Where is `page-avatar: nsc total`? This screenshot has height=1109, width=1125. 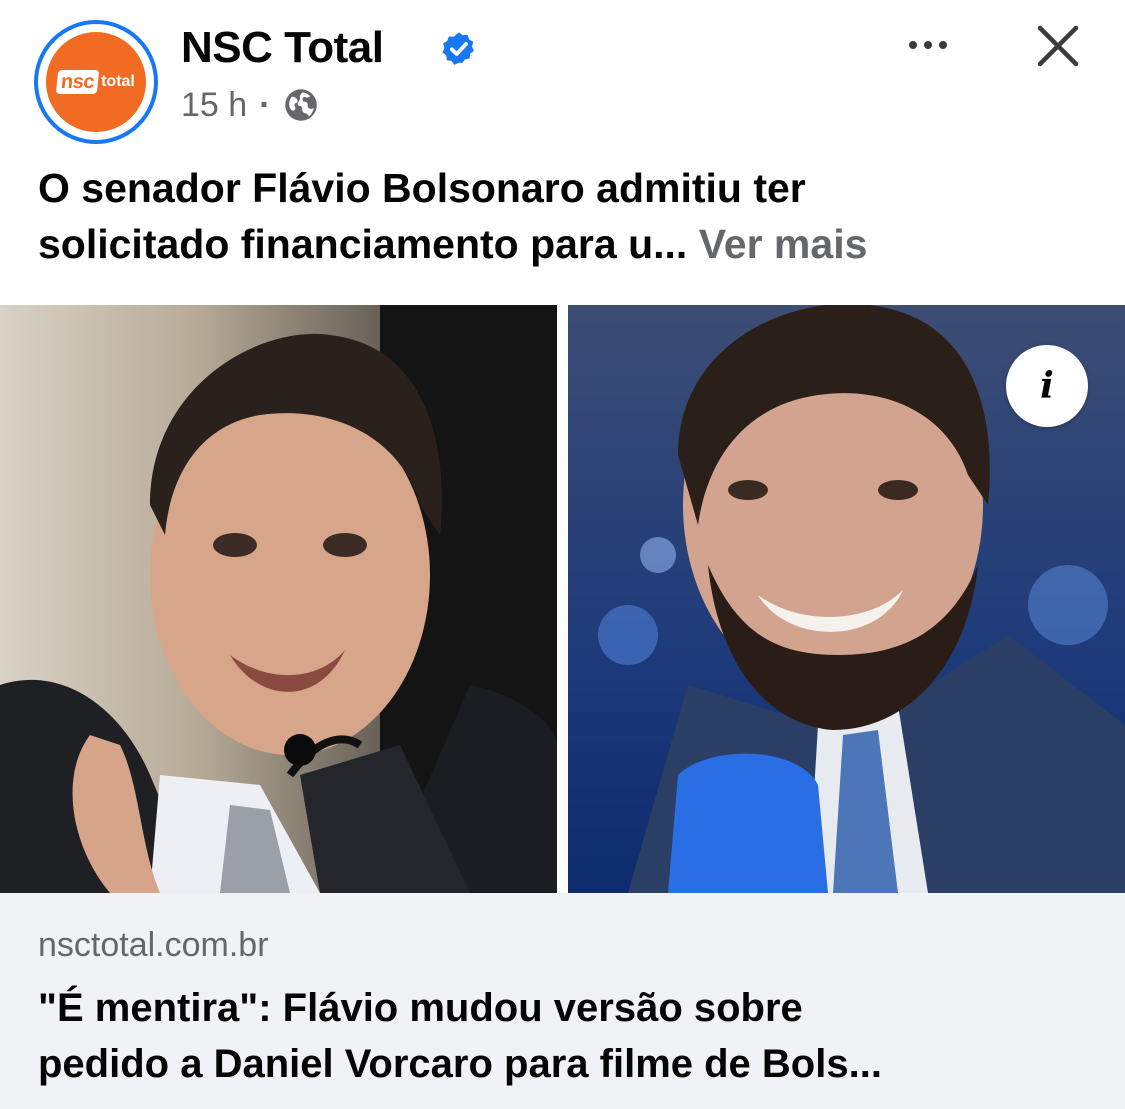 page-avatar: nsc total is located at coordinates (96, 82).